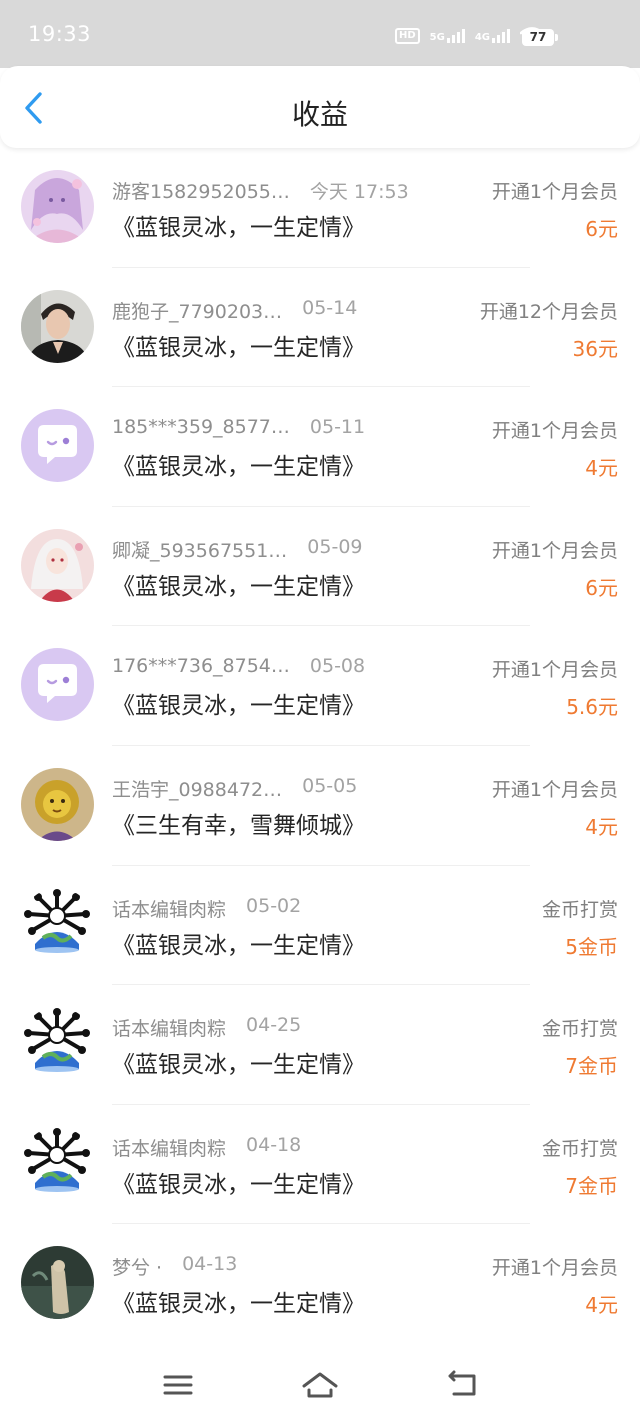  I want to click on user-line: 话本编辑肉粽 05-02, so click(206, 908).